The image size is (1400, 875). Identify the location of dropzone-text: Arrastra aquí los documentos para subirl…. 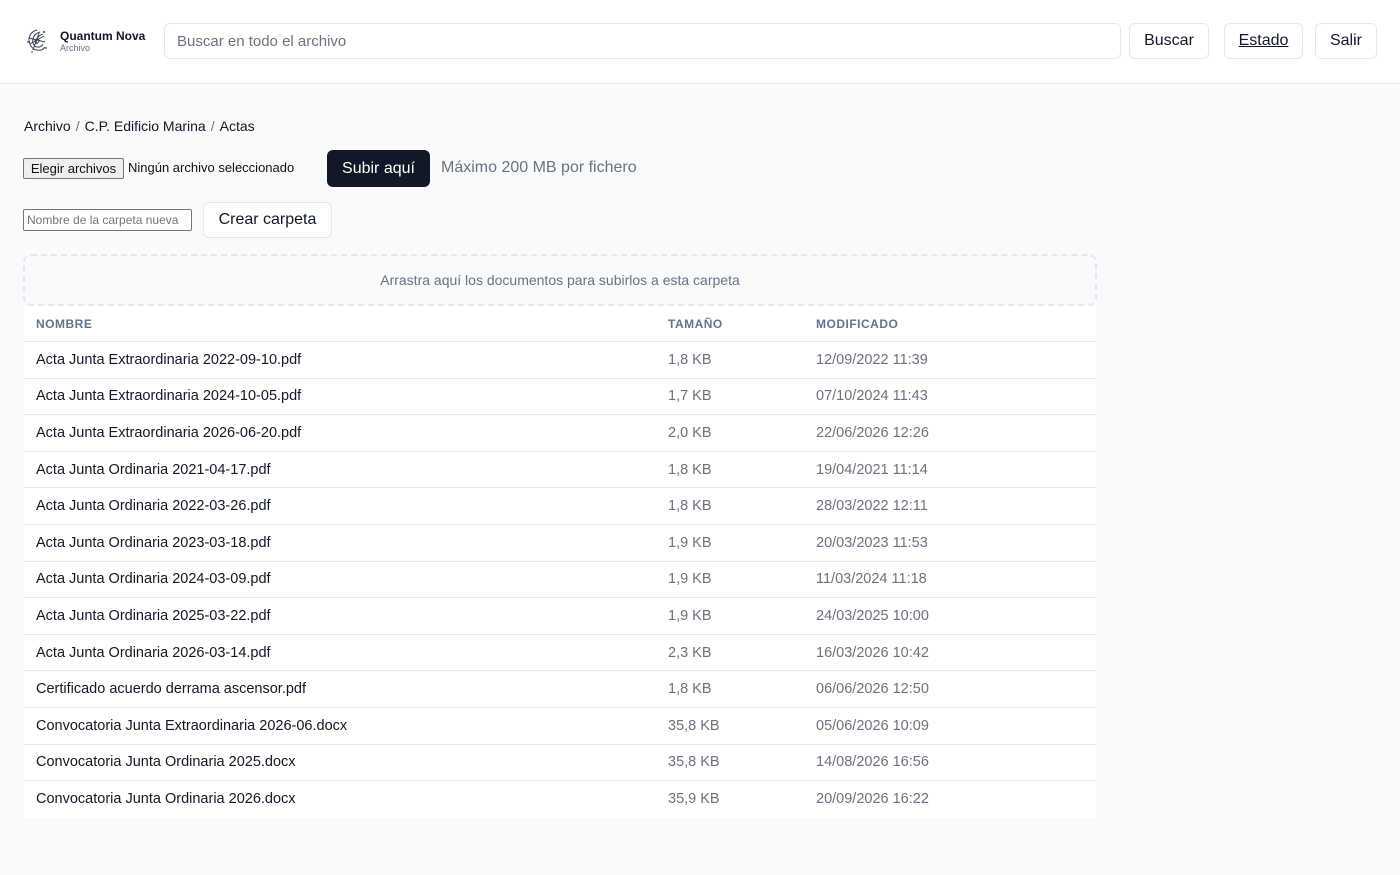
(560, 280).